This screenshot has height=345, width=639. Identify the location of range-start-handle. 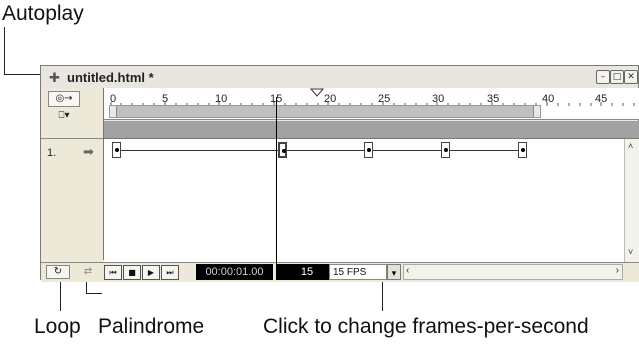
(113, 111).